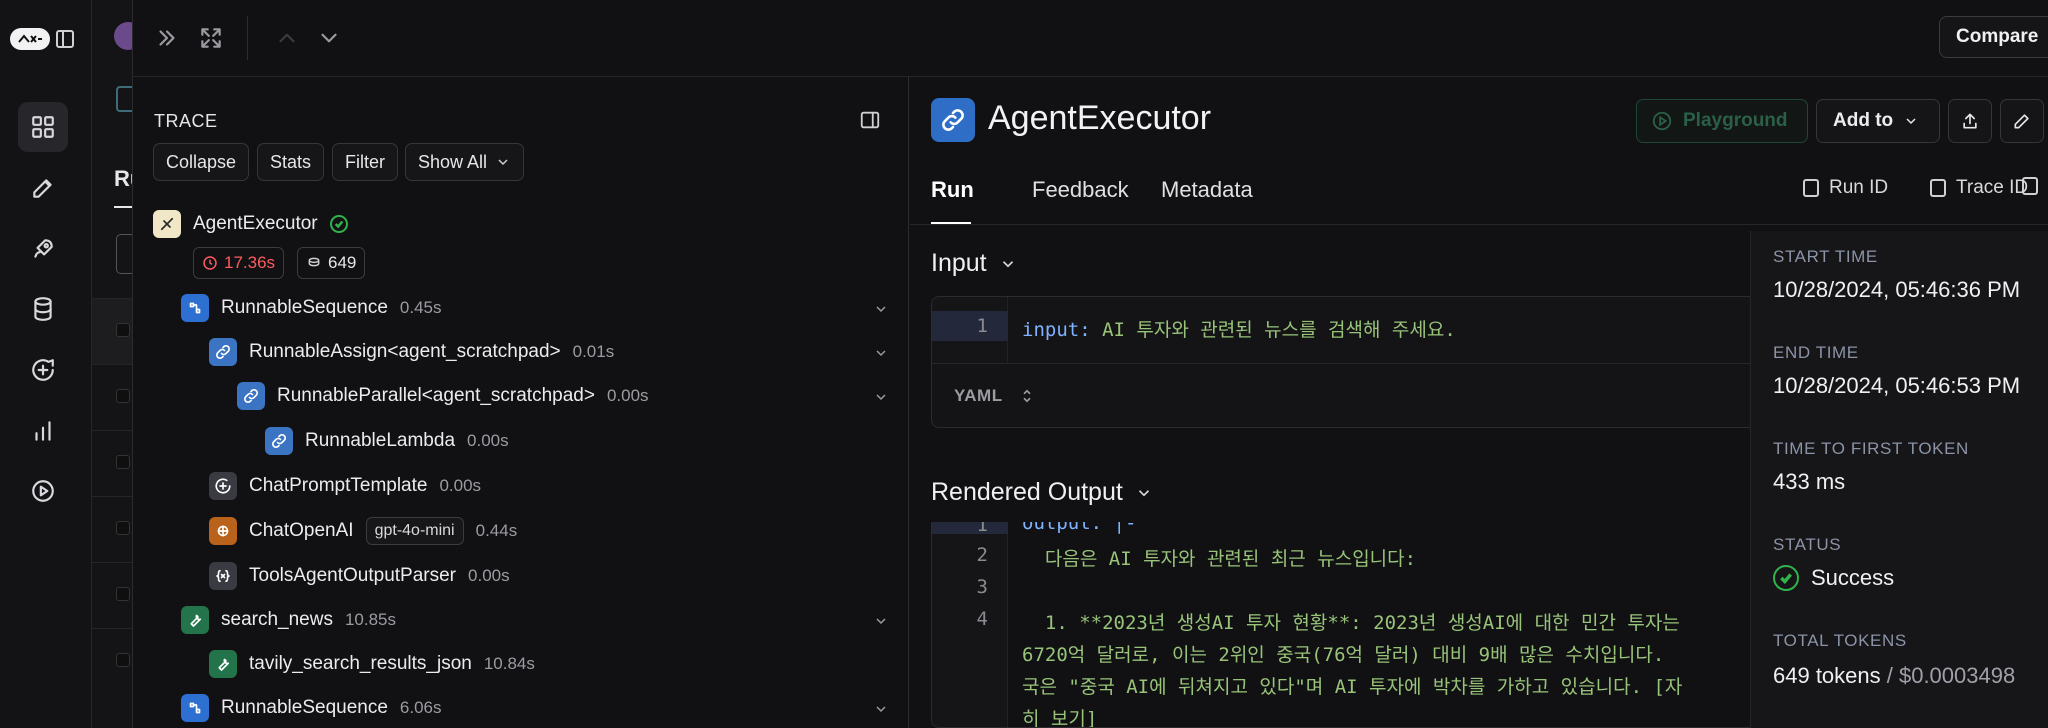 Image resolution: width=2048 pixels, height=728 pixels. What do you see at coordinates (250, 224) in the screenshot?
I see `trace-root-node: AgentExecutor` at bounding box center [250, 224].